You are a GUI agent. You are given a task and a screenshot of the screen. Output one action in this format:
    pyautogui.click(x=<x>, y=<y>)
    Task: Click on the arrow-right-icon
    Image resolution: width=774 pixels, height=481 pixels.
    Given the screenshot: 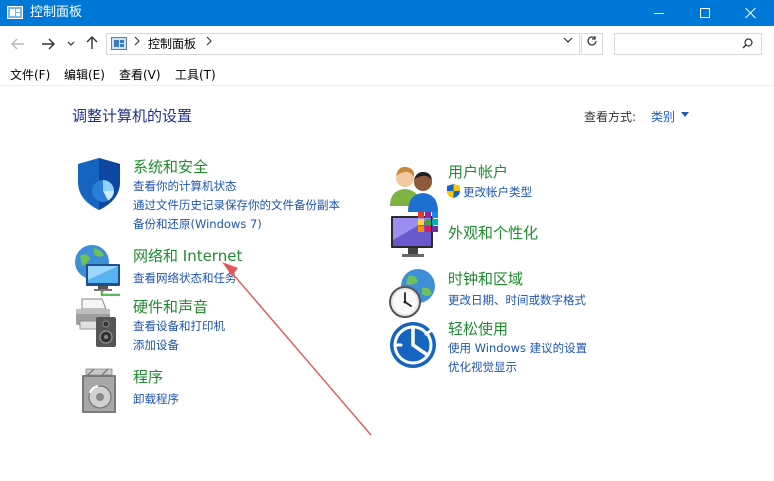 What is the action you would take?
    pyautogui.click(x=48, y=44)
    